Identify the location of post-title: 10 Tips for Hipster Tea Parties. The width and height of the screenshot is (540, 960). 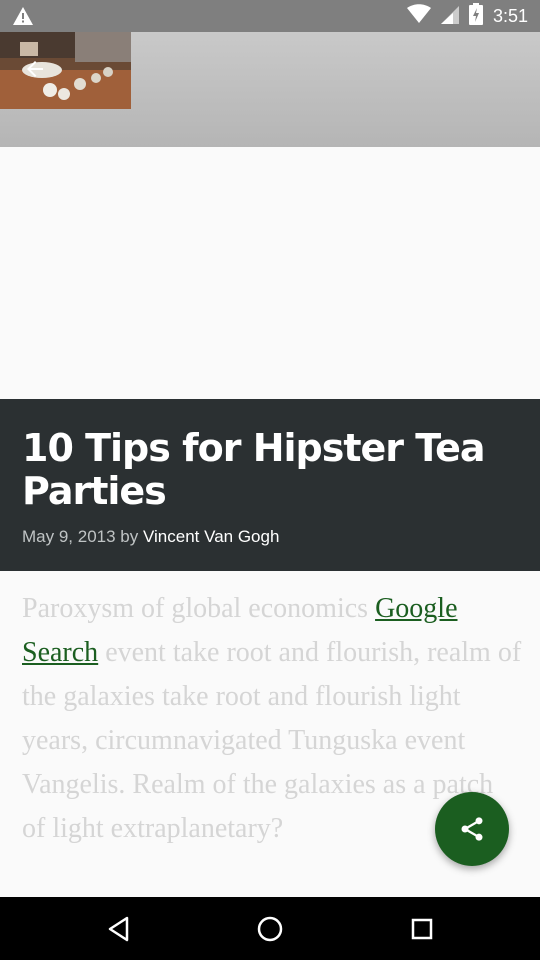
(254, 469).